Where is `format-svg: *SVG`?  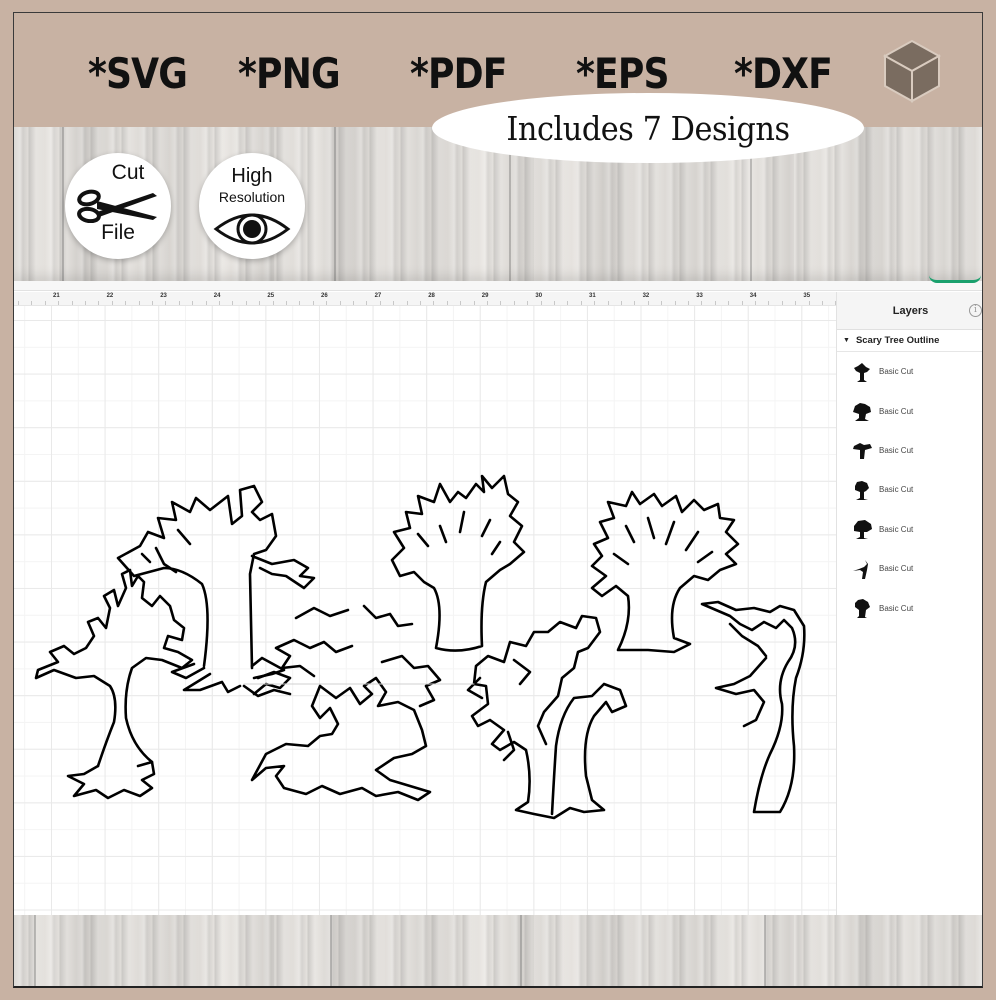 format-svg: *SVG is located at coordinates (138, 73).